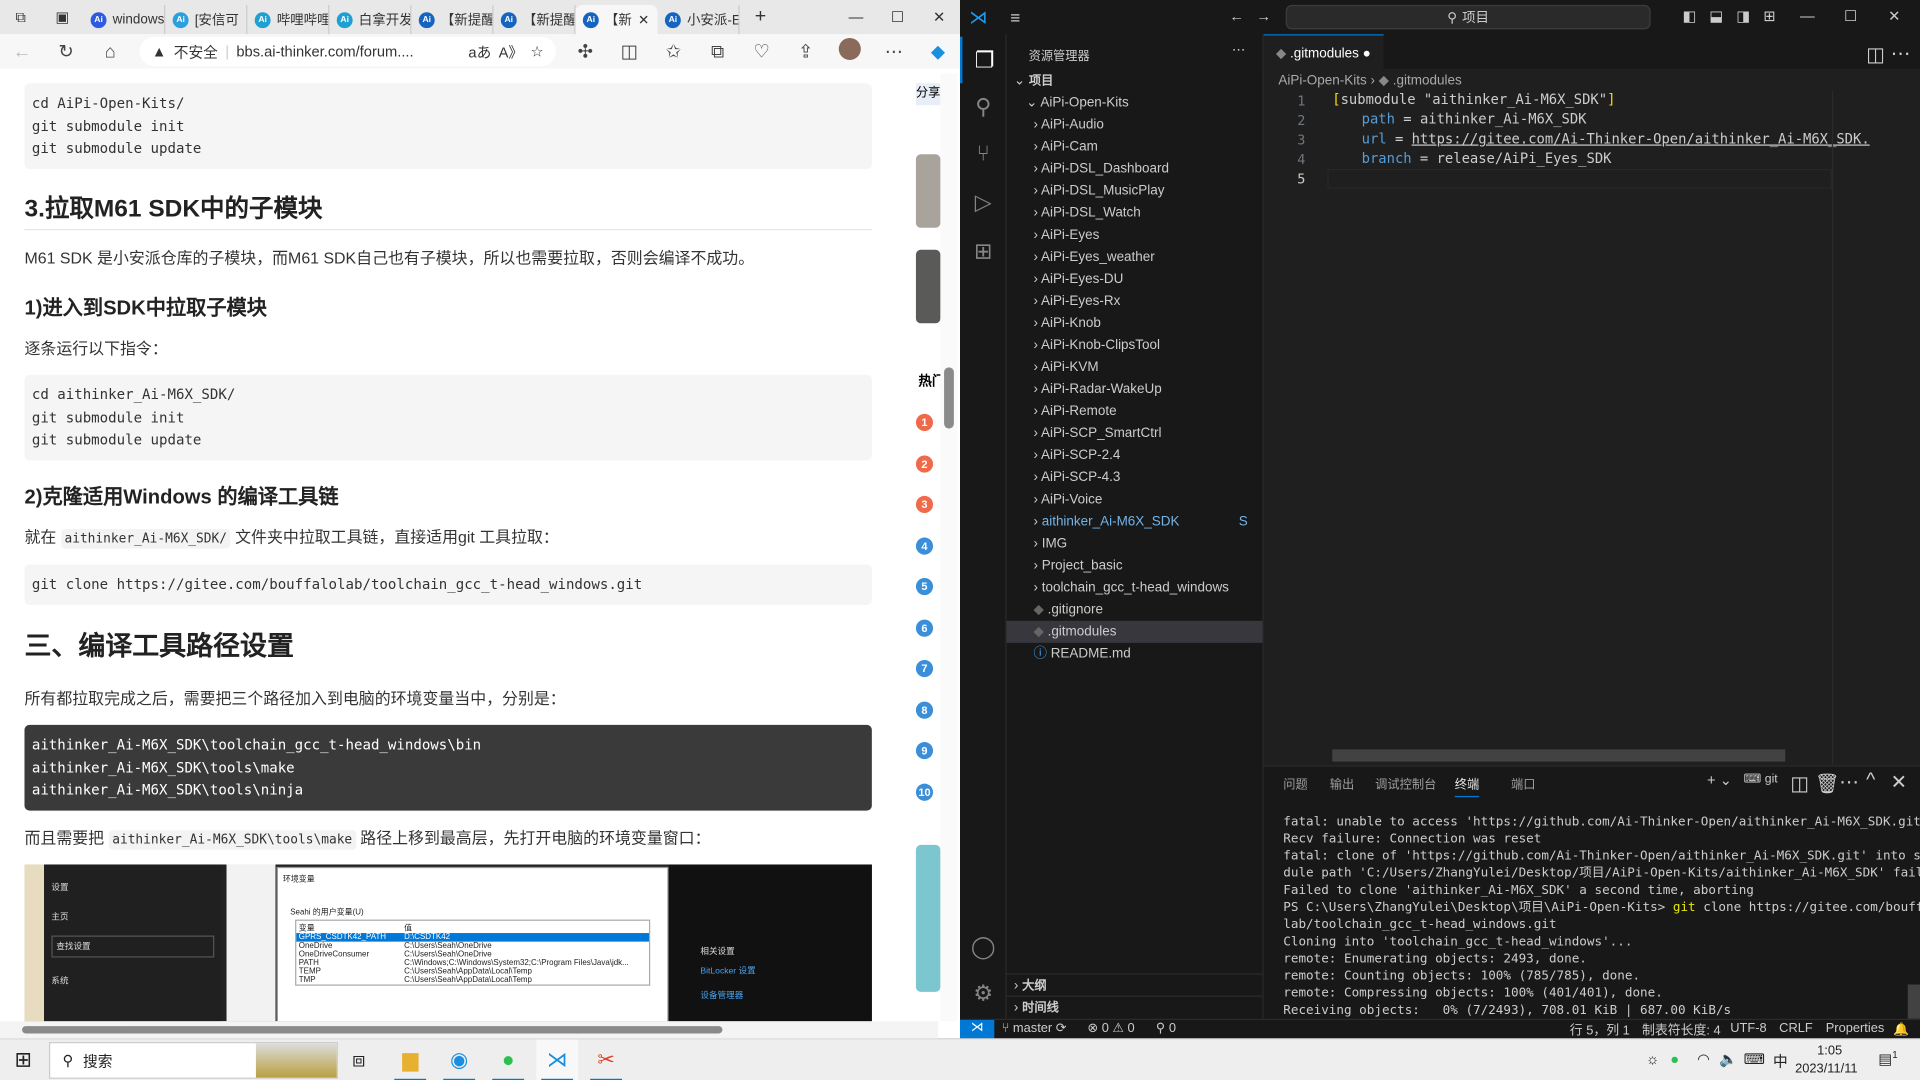 The height and width of the screenshot is (1080, 1920). What do you see at coordinates (1134, 631) in the screenshot?
I see `tree-file: ◆ .gitmodules` at bounding box center [1134, 631].